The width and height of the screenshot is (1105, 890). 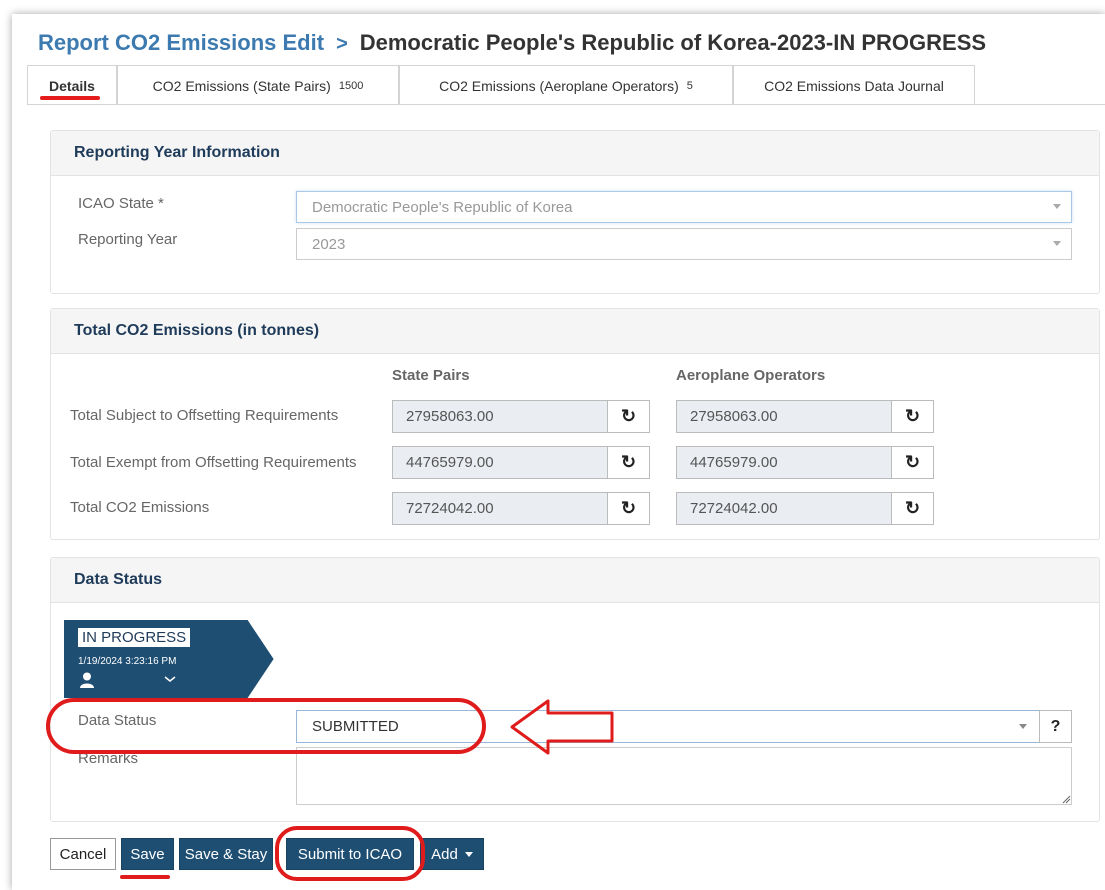 I want to click on refresh-exempt-state-pairs-button: ↻, so click(x=628, y=462).